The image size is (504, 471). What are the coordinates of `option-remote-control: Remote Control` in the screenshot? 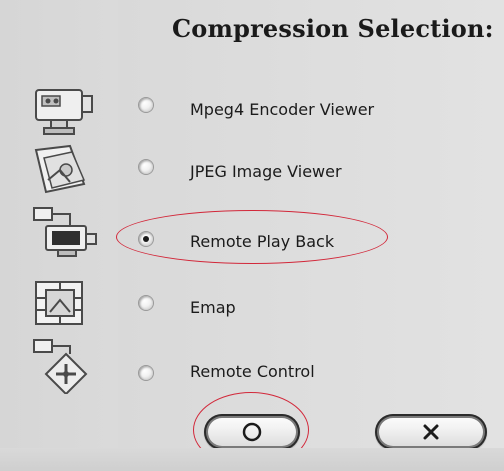 It's located at (252, 368).